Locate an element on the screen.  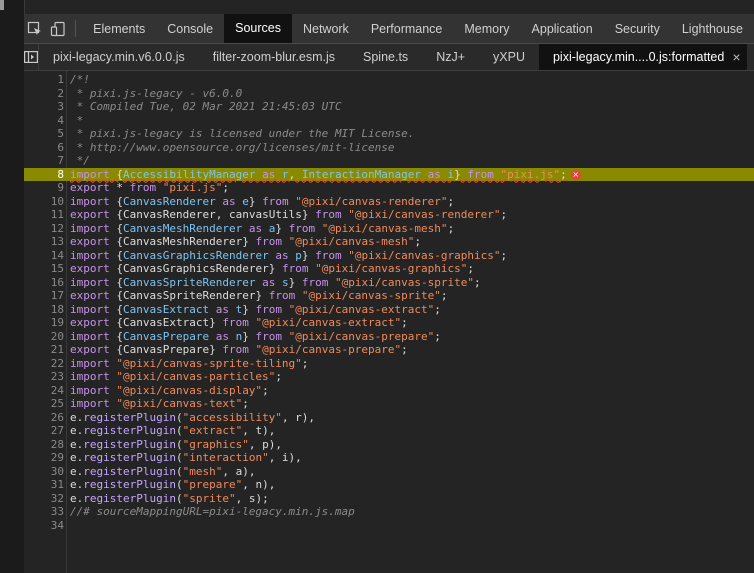
tab-lighthouse: Lighthouse is located at coordinates (712, 28).